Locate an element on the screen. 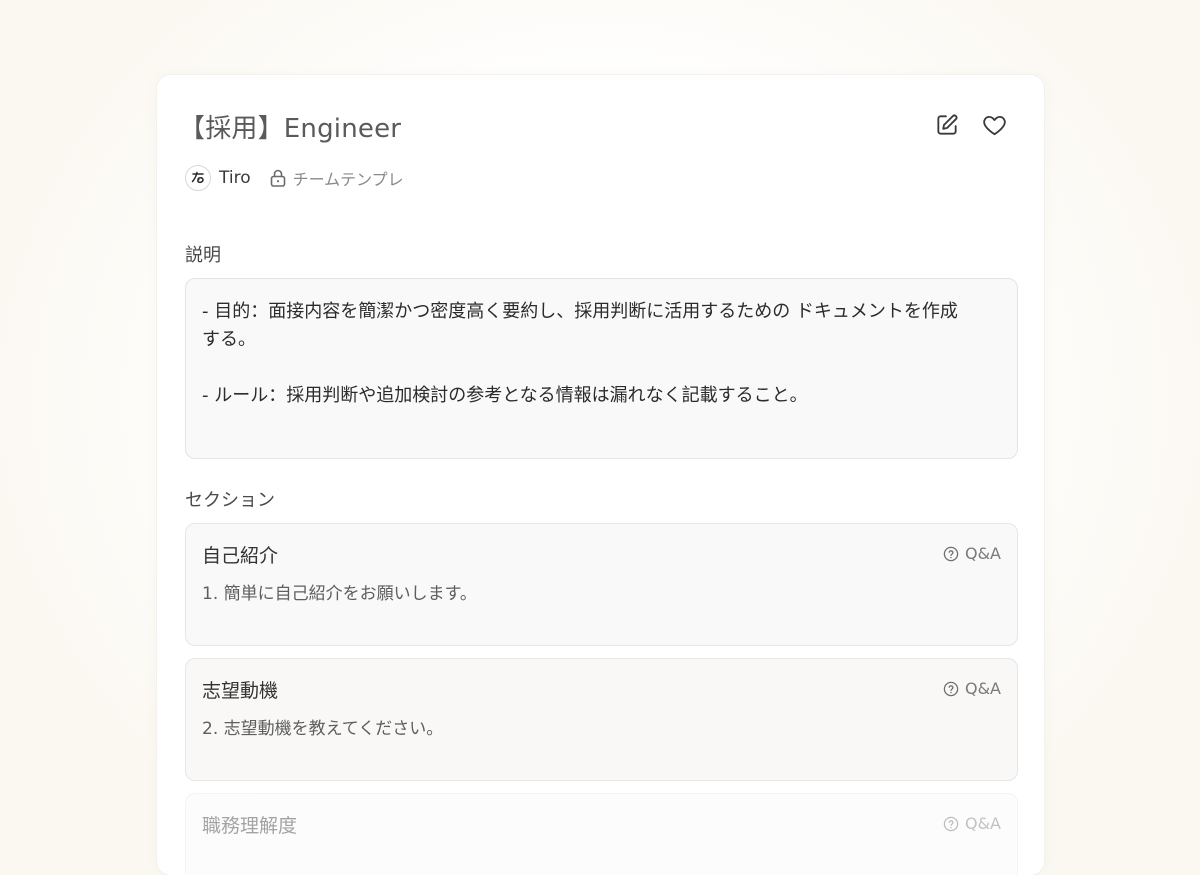 Image resolution: width=1200 pixels, height=875 pixels. sections-label: セクション is located at coordinates (230, 500).